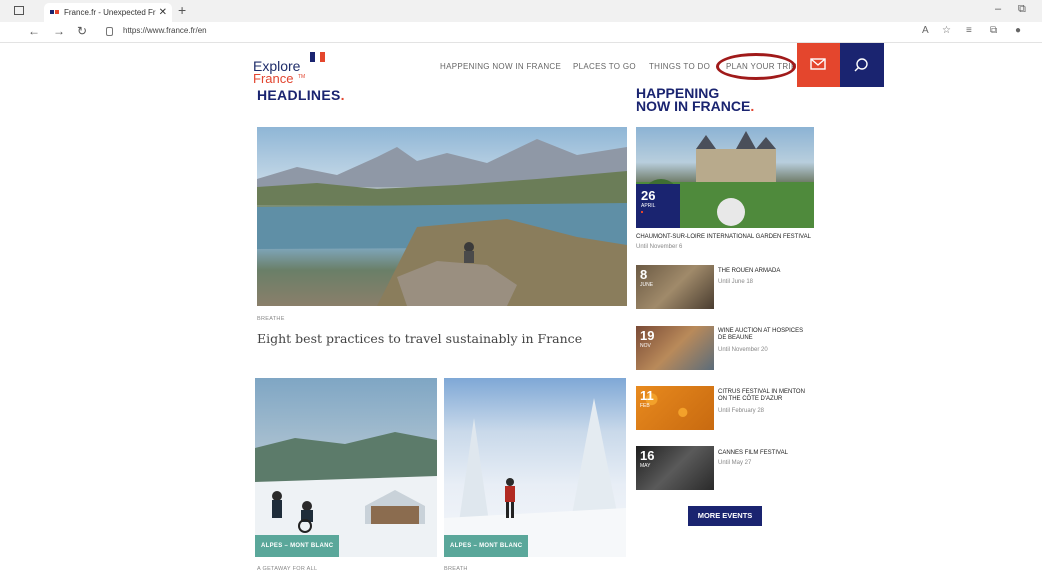  I want to click on event-4-until: Until May 27, so click(735, 463).